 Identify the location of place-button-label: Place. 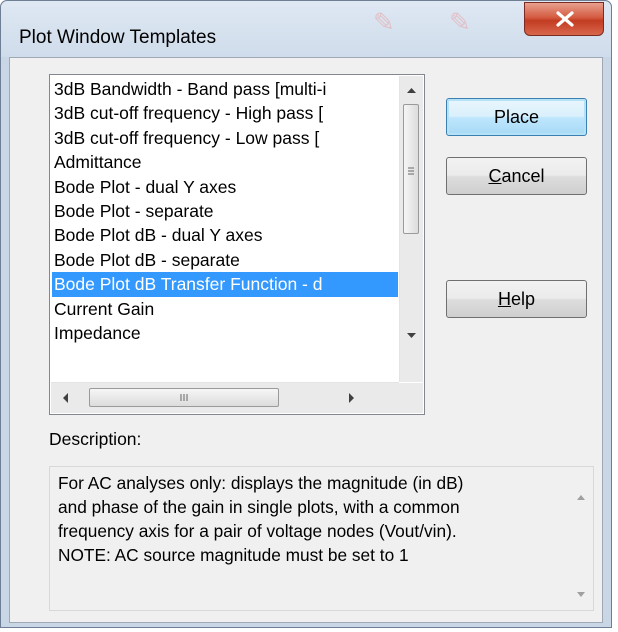
(516, 117).